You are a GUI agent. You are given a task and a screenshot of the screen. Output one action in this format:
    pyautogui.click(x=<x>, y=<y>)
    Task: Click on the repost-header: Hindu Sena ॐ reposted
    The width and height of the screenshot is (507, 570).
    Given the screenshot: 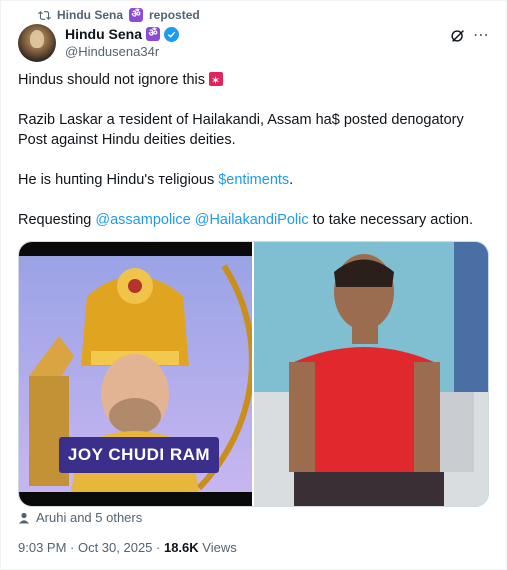 What is the action you would take?
    pyautogui.click(x=119, y=15)
    